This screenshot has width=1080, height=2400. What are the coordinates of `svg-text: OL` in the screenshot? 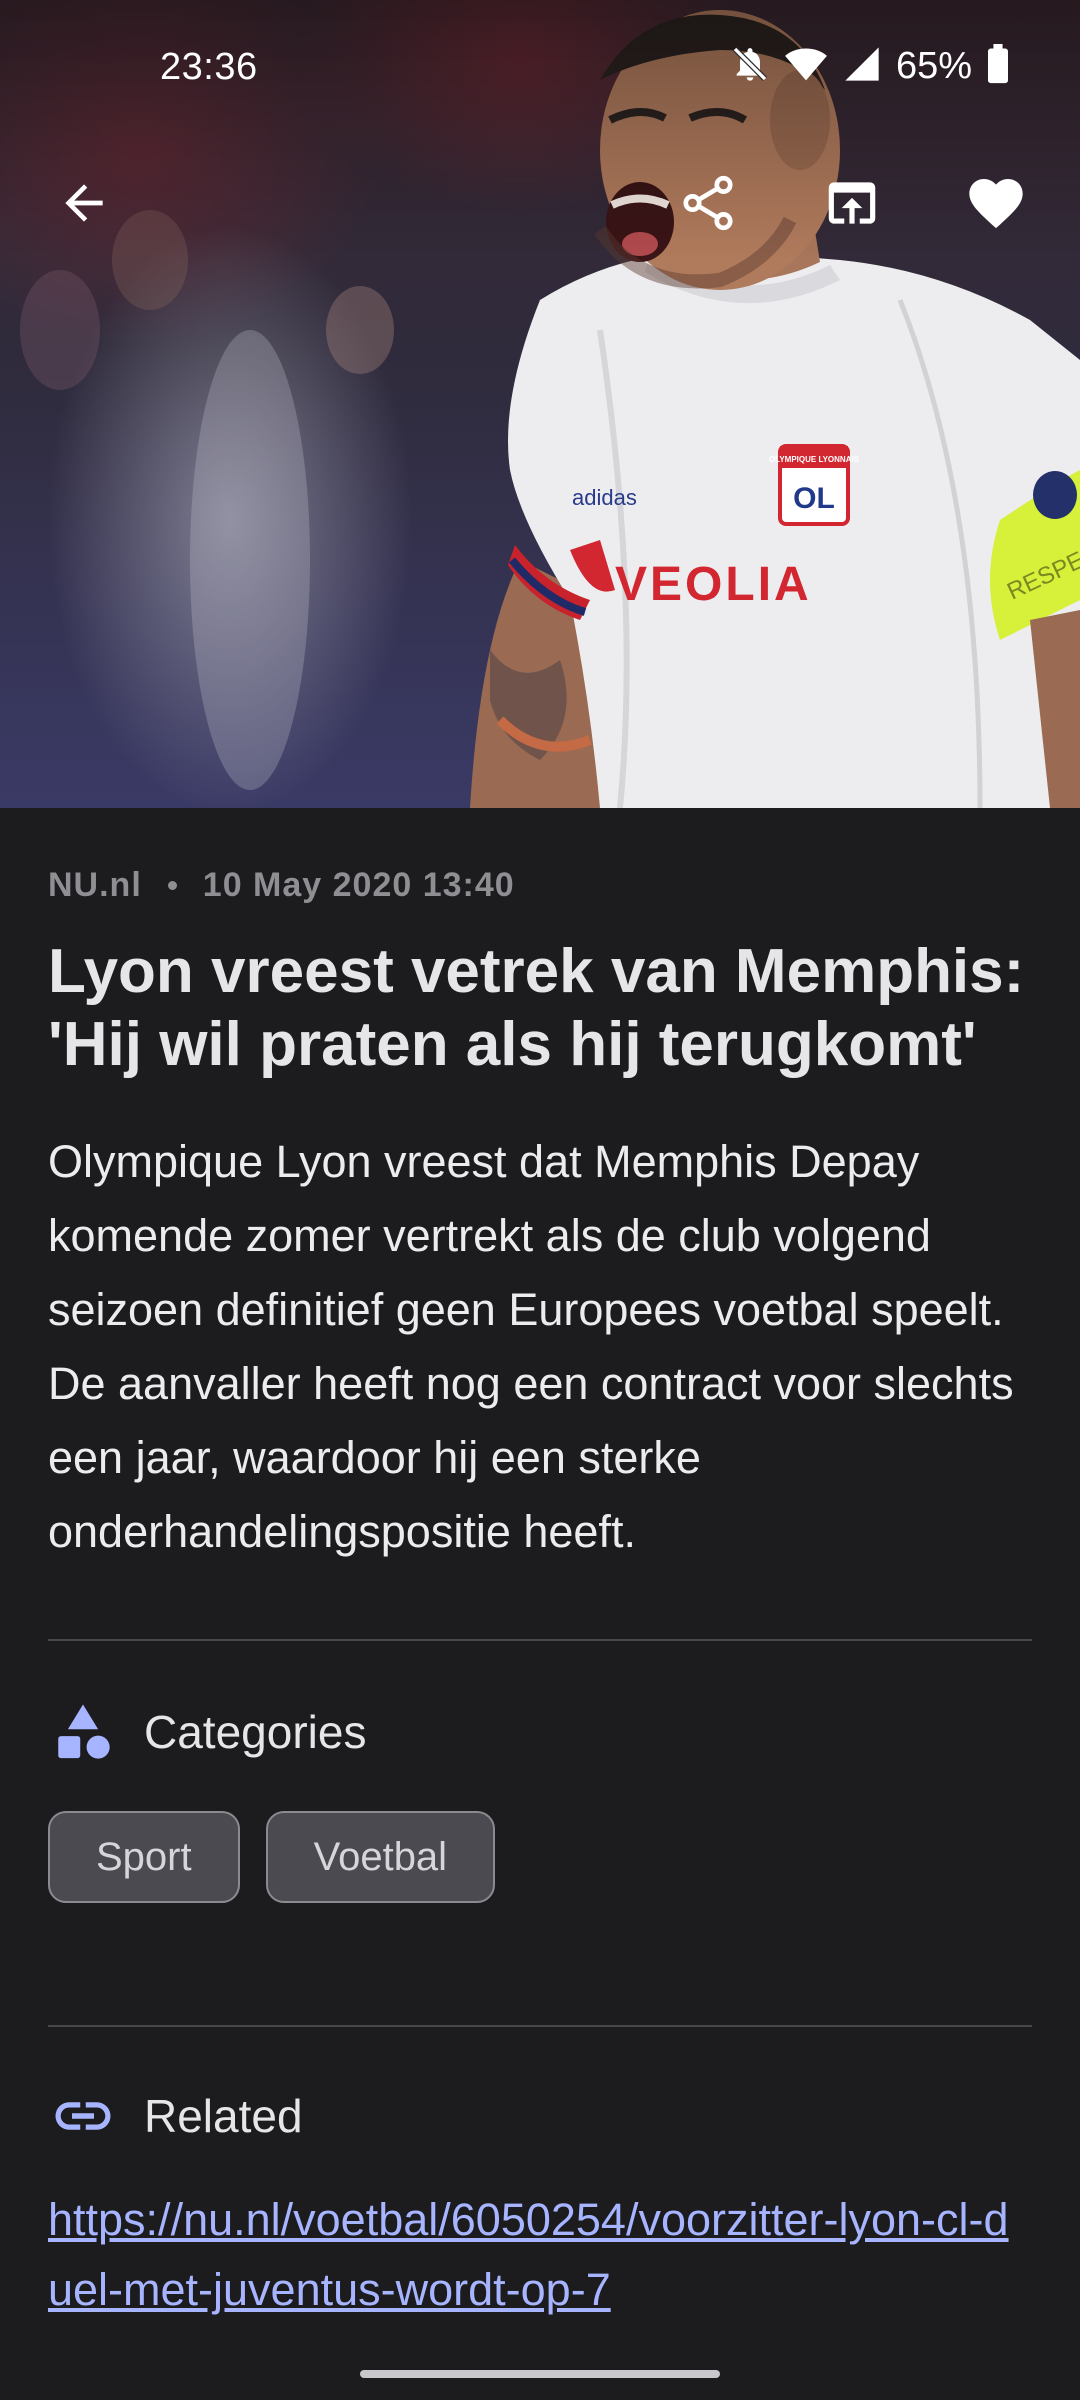 It's located at (814, 498).